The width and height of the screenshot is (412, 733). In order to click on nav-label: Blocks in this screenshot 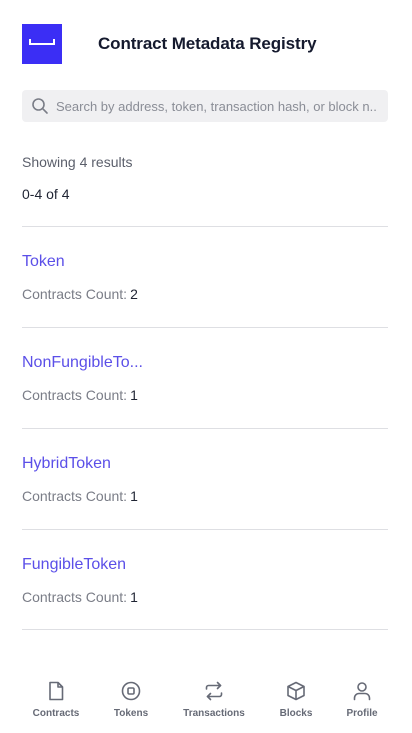, I will do `click(296, 713)`.